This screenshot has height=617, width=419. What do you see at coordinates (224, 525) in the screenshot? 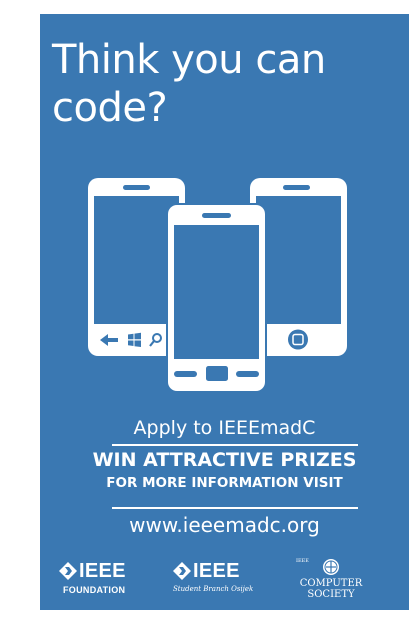
I see `website-url: www.ieeemadc.org` at bounding box center [224, 525].